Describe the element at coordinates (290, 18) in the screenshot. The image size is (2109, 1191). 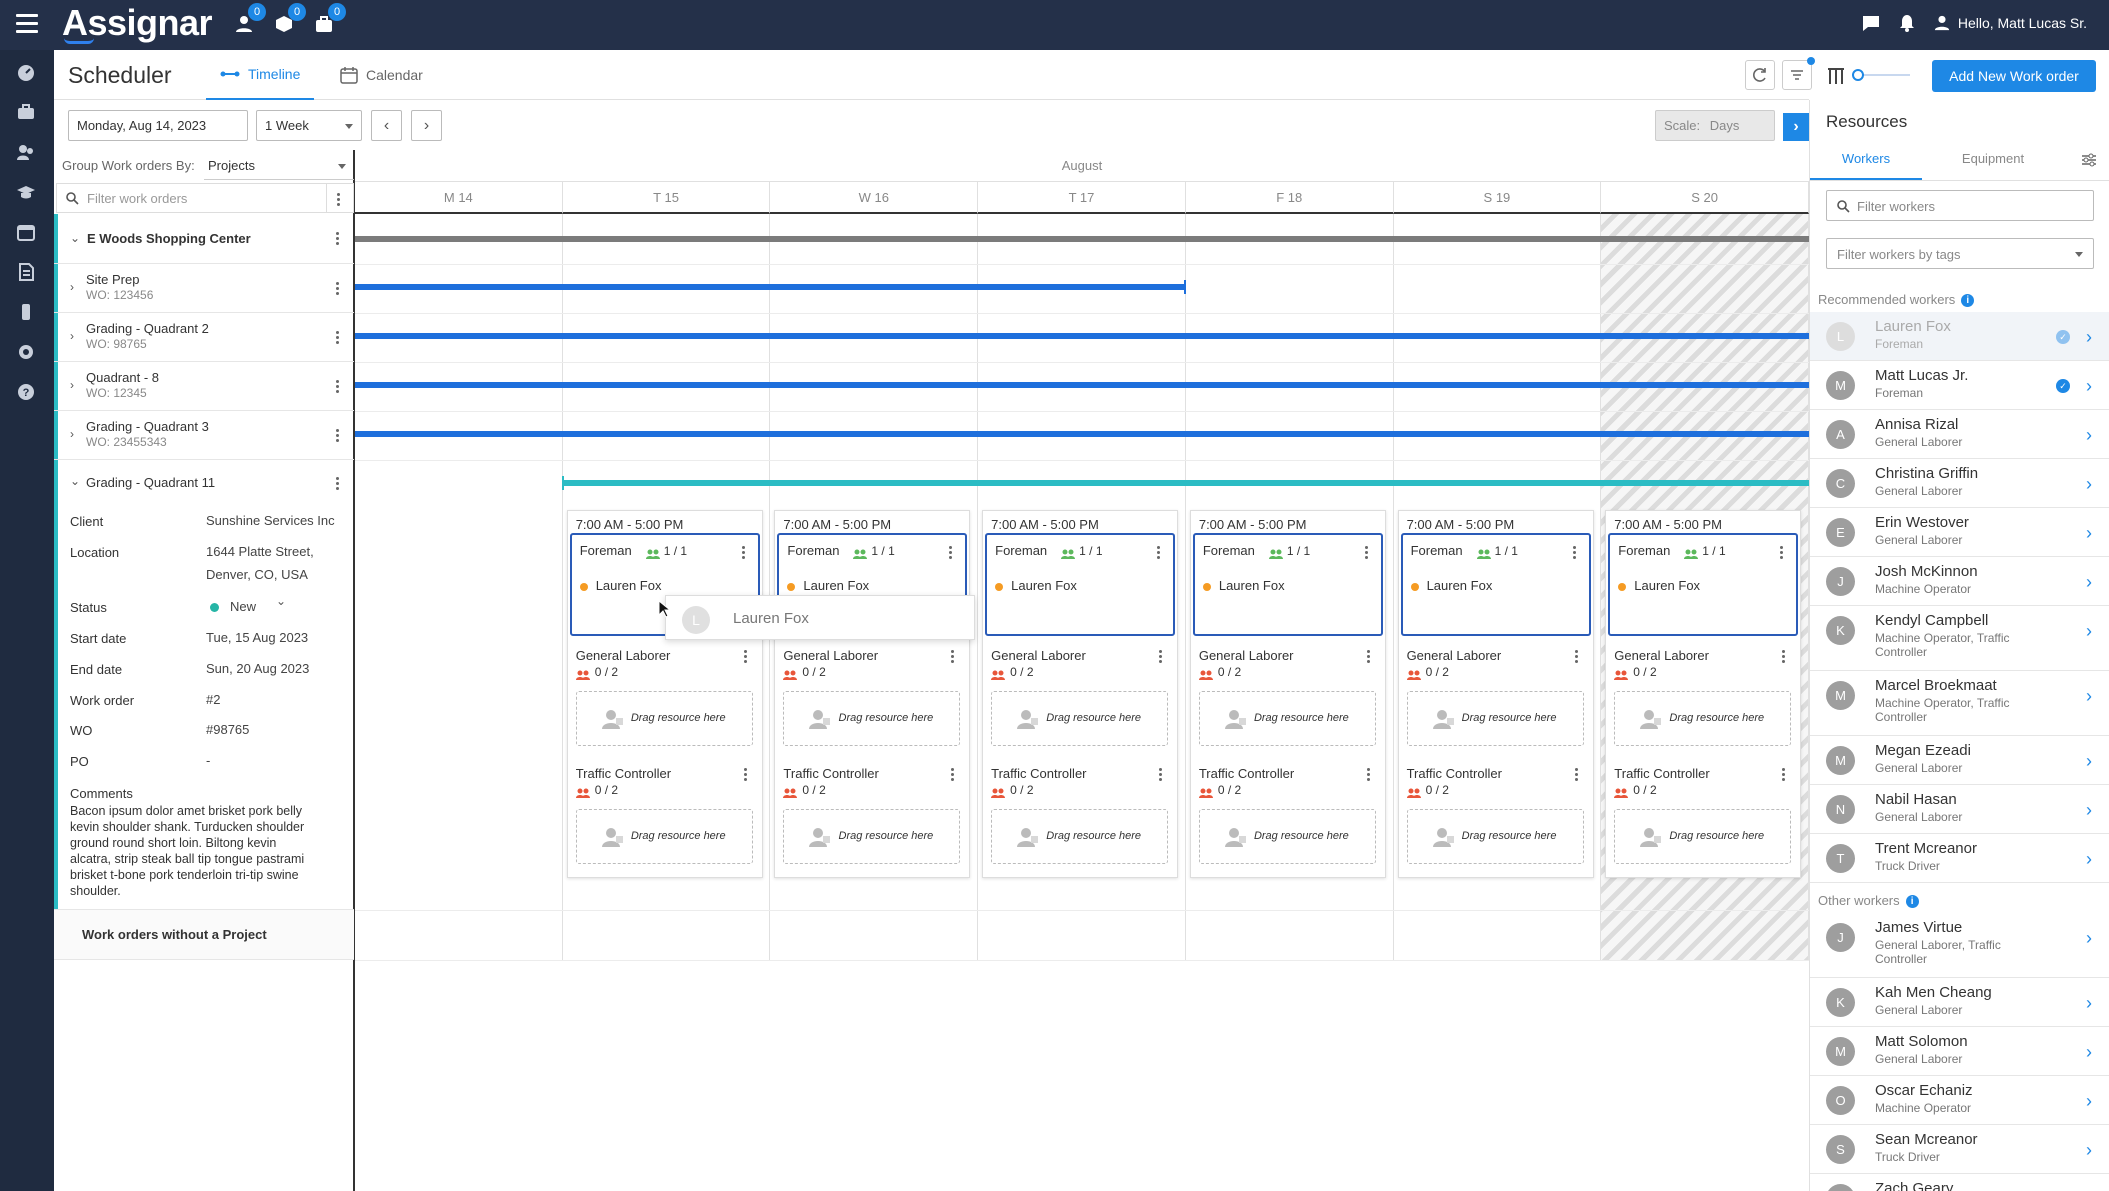
I see `box-icon: 0` at that location.